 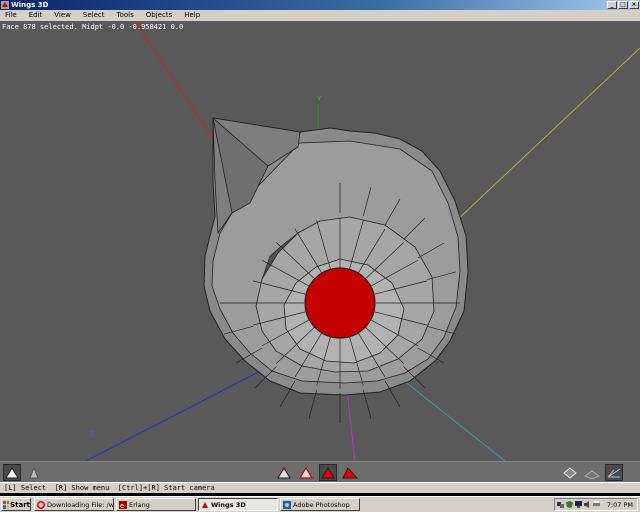 I want to click on windows-logo-icon, so click(x=6, y=504).